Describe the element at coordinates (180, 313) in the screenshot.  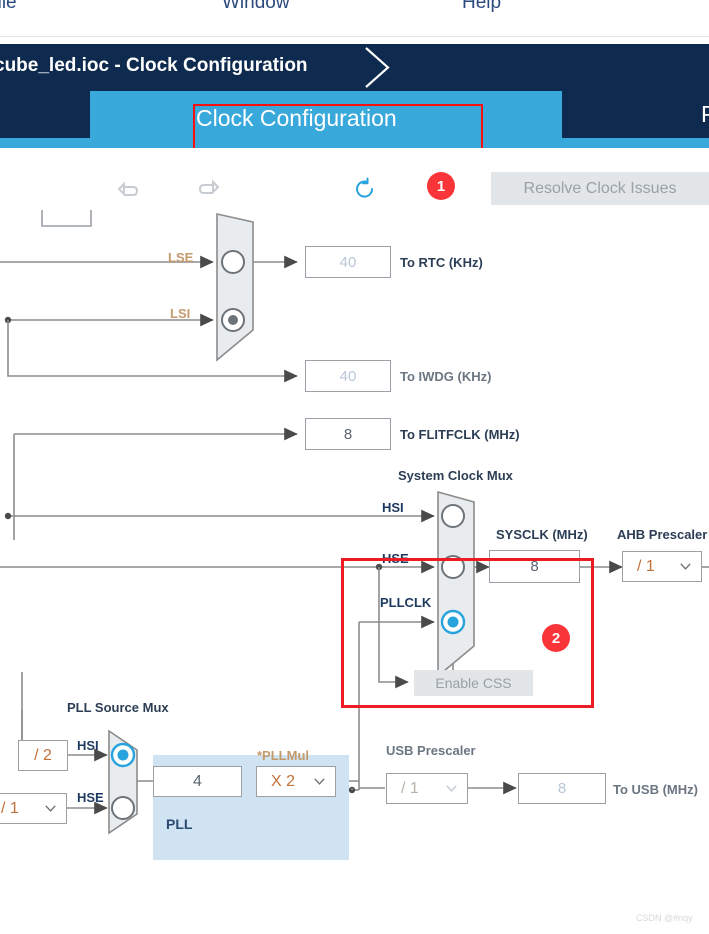
I see `rtc-mux-input-label-lsi: LSI` at that location.